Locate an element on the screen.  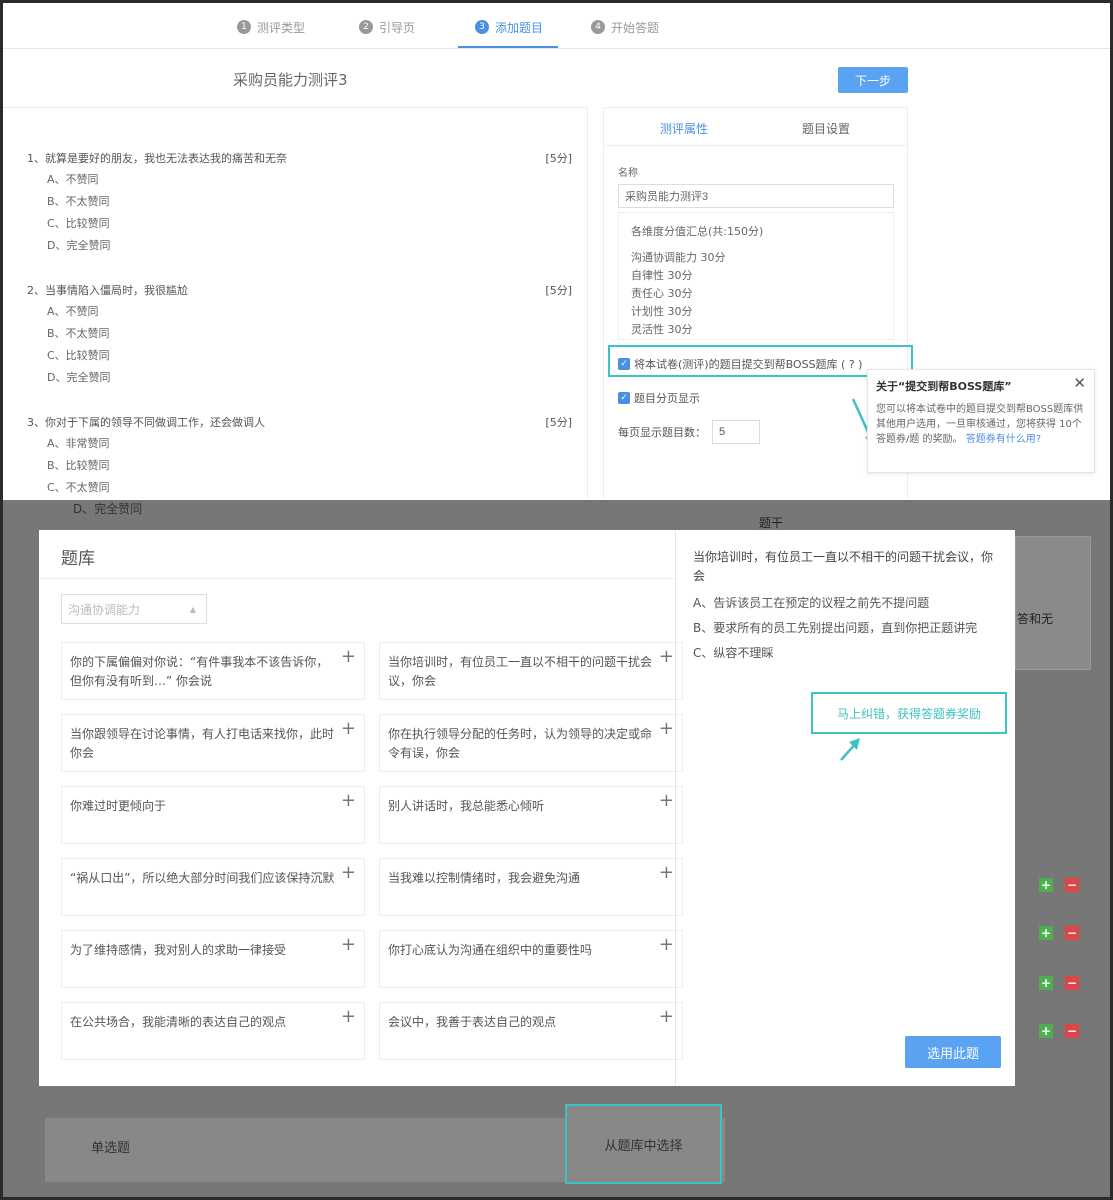
name-input is located at coordinates (756, 196).